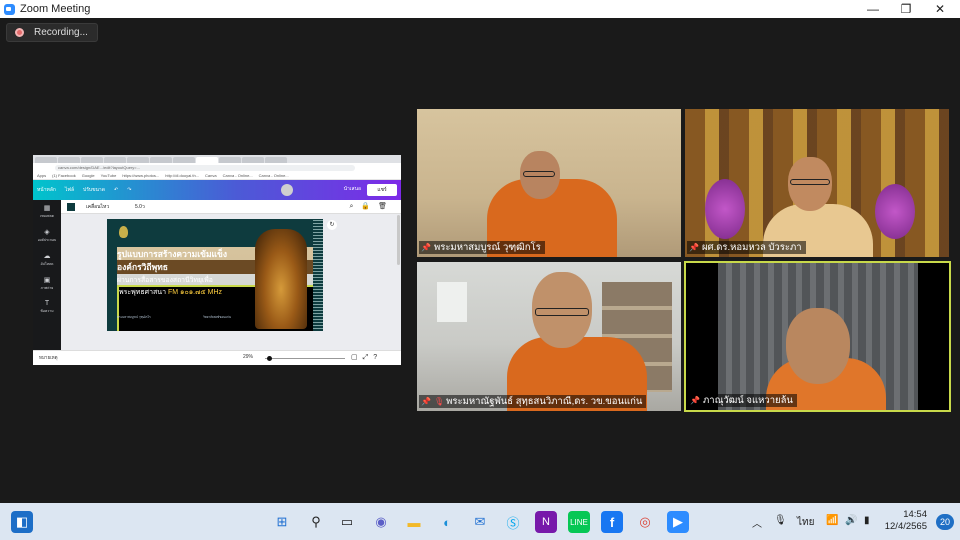 This screenshot has height=540, width=960. I want to click on canva-nav-file: ไฟล์, so click(69, 190).